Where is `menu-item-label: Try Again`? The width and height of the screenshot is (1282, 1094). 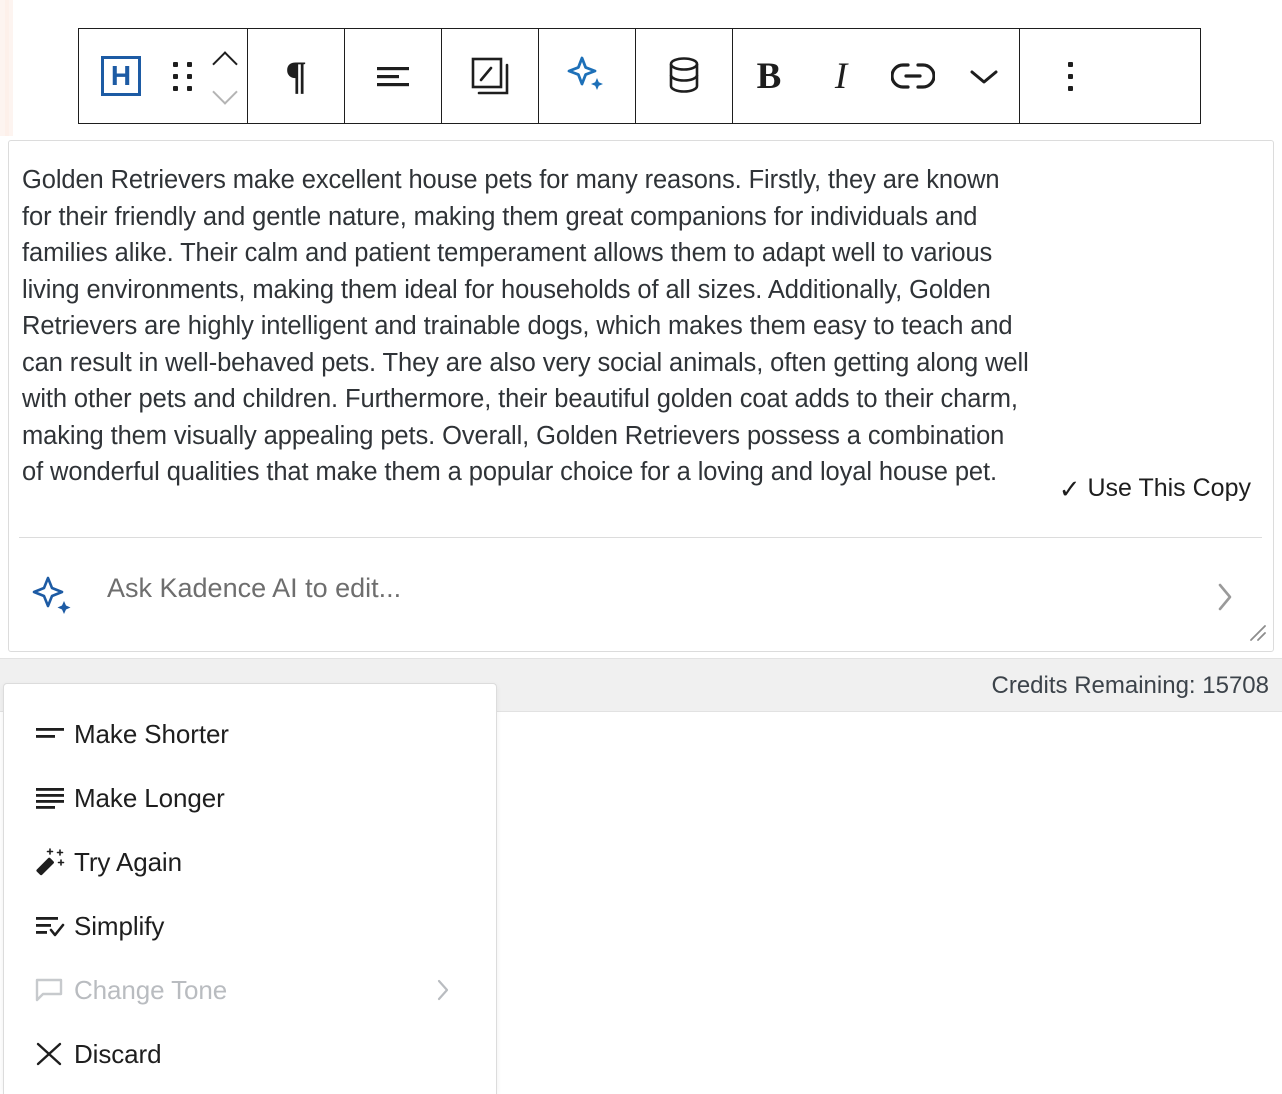 menu-item-label: Try Again is located at coordinates (128, 861).